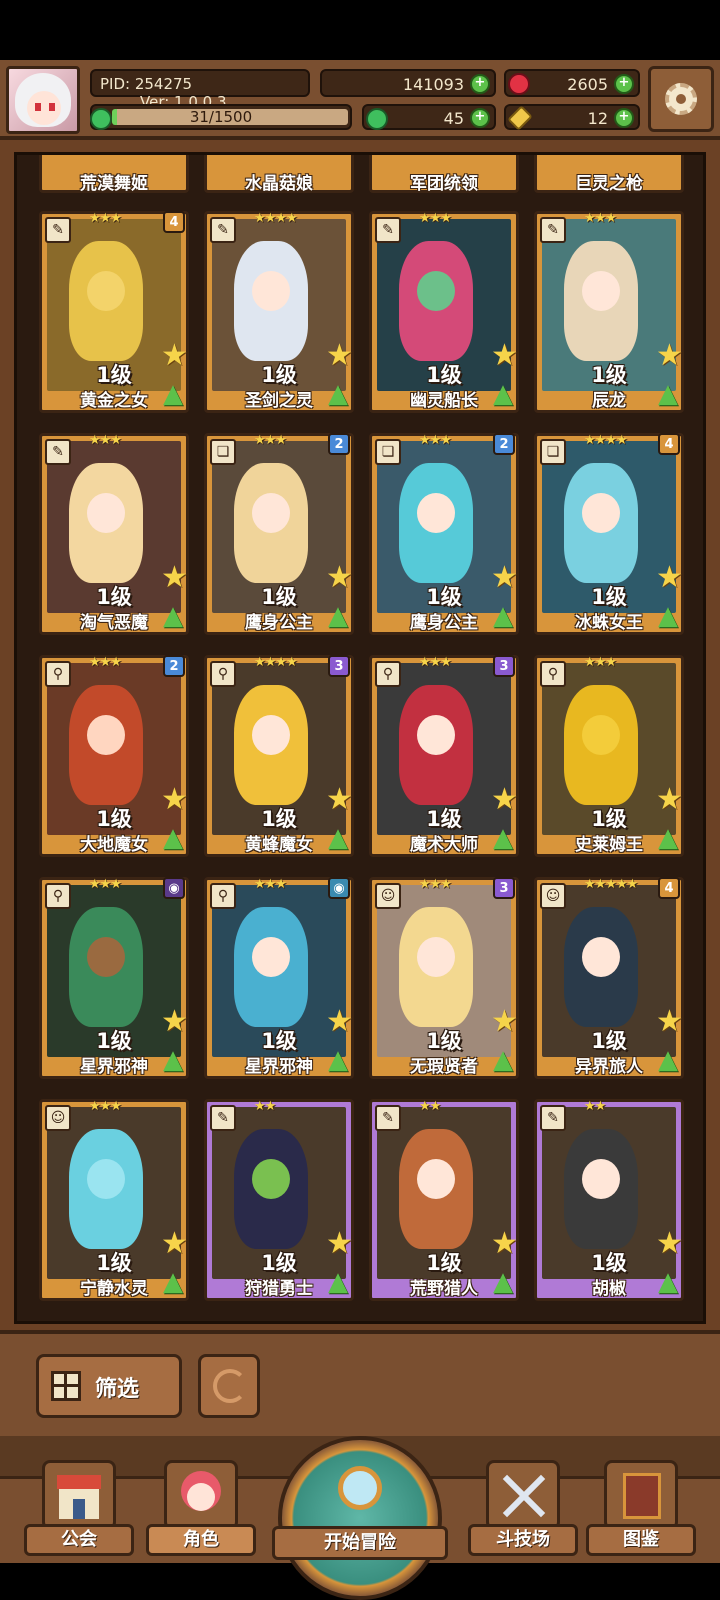  What do you see at coordinates (480, 118) in the screenshot?
I see `add-clover-button: +` at bounding box center [480, 118].